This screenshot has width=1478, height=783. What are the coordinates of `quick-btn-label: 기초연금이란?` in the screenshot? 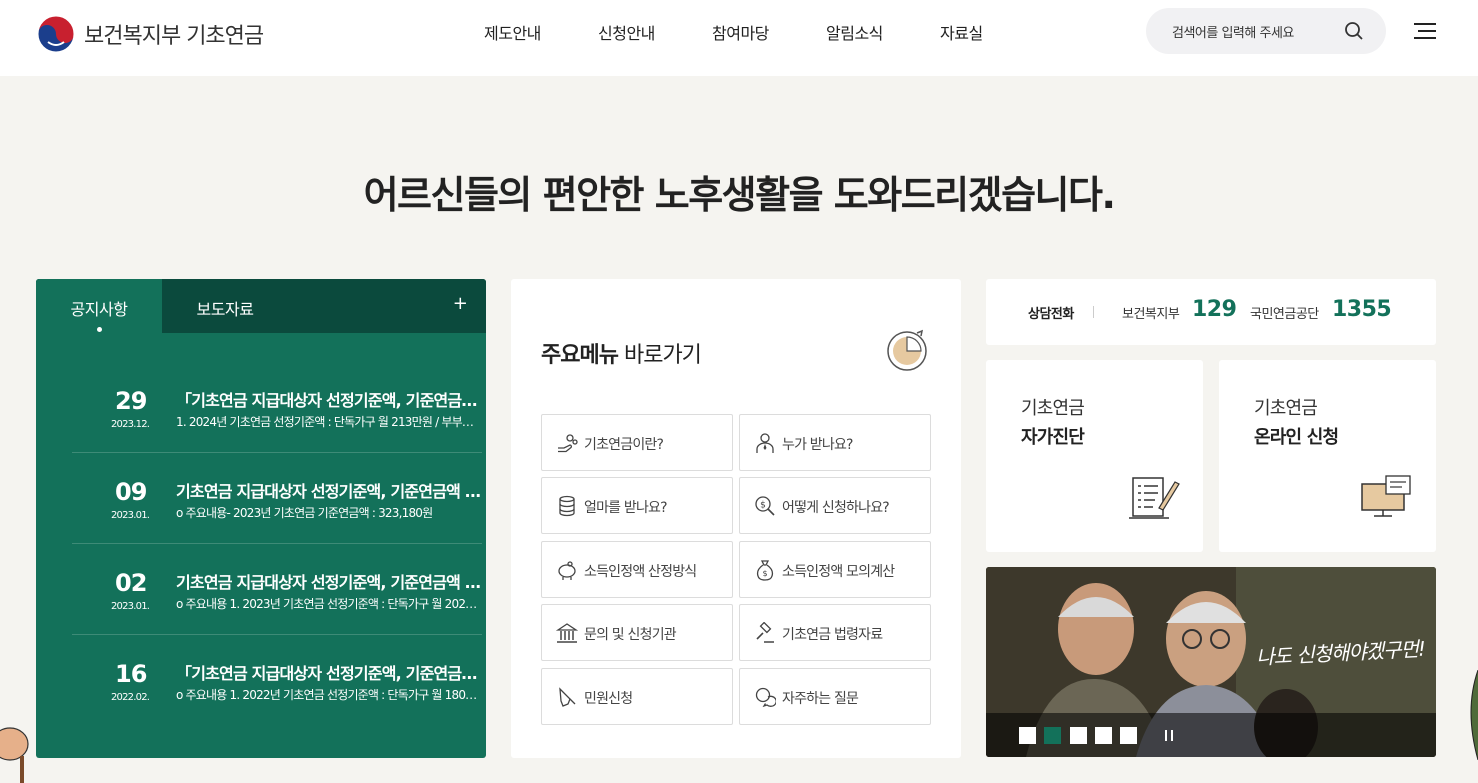 It's located at (624, 445).